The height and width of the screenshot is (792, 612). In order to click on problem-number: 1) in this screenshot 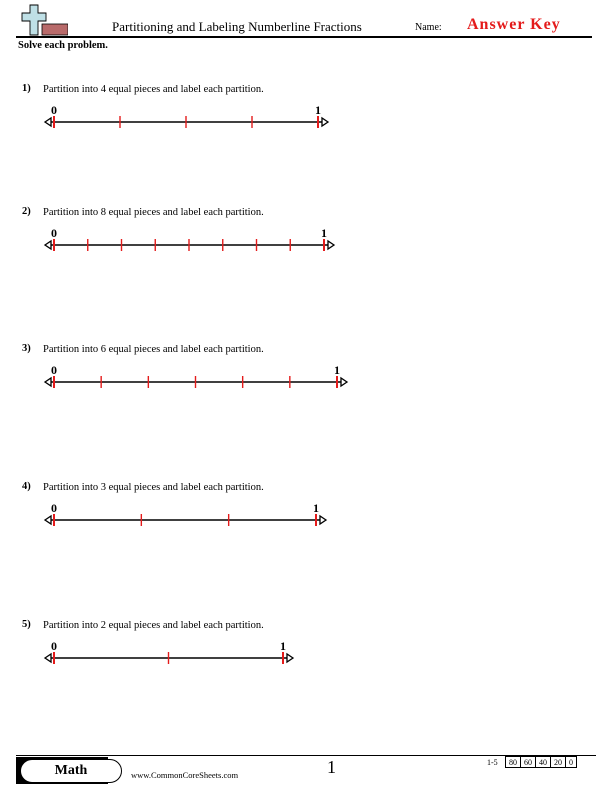, I will do `click(26, 88)`.